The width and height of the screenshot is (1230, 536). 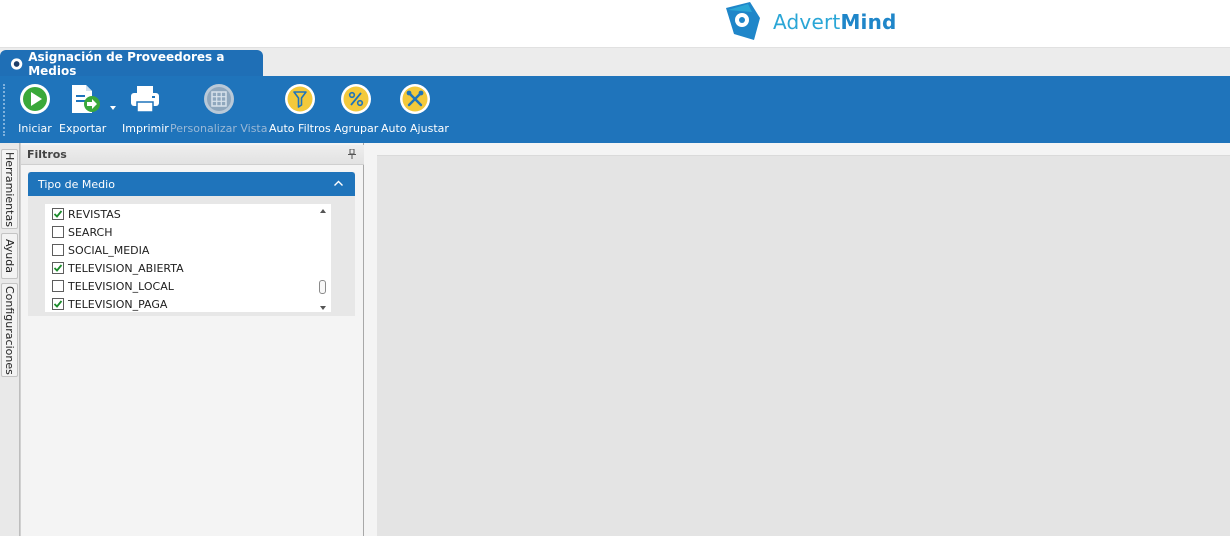 What do you see at coordinates (35, 128) in the screenshot?
I see `iniciar-label: Iniciar` at bounding box center [35, 128].